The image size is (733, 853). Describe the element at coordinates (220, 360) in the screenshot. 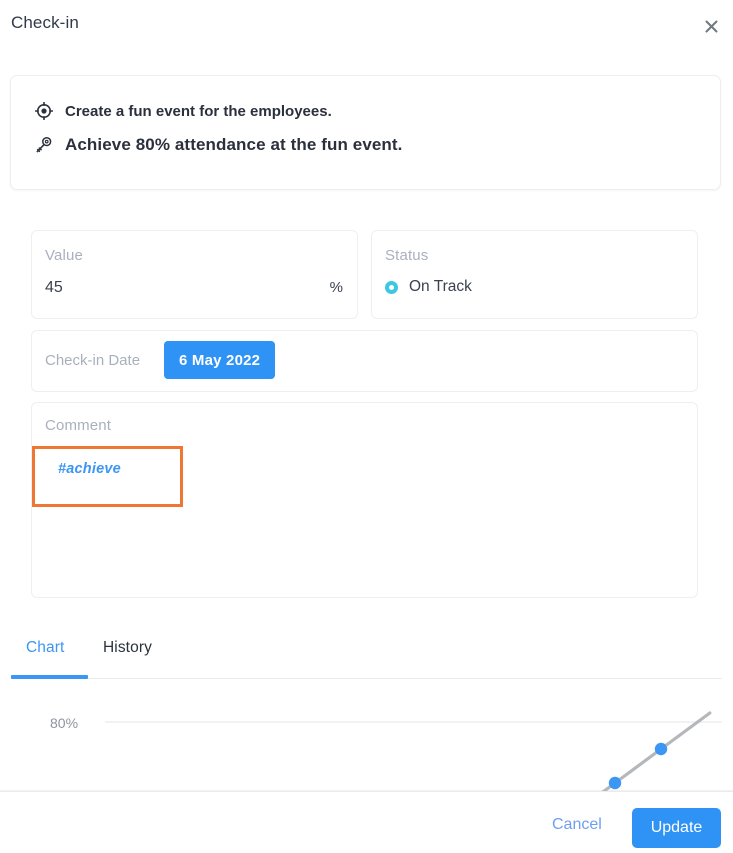

I see `checkin-date-button: 6 May 2022` at that location.